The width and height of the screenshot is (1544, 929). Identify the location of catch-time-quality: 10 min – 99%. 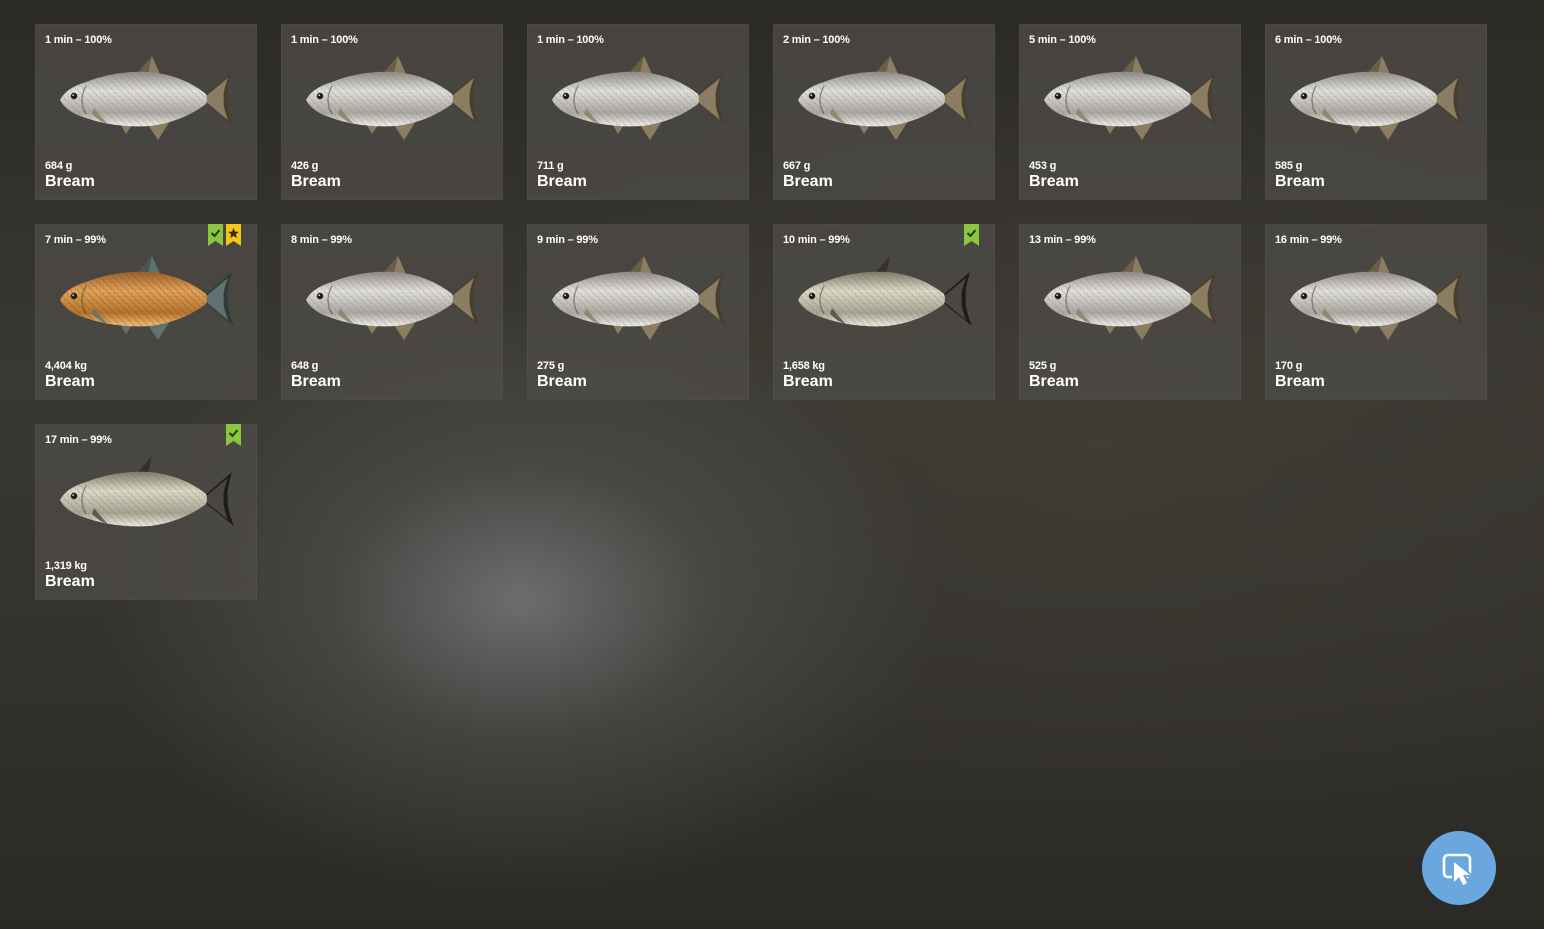
(816, 240).